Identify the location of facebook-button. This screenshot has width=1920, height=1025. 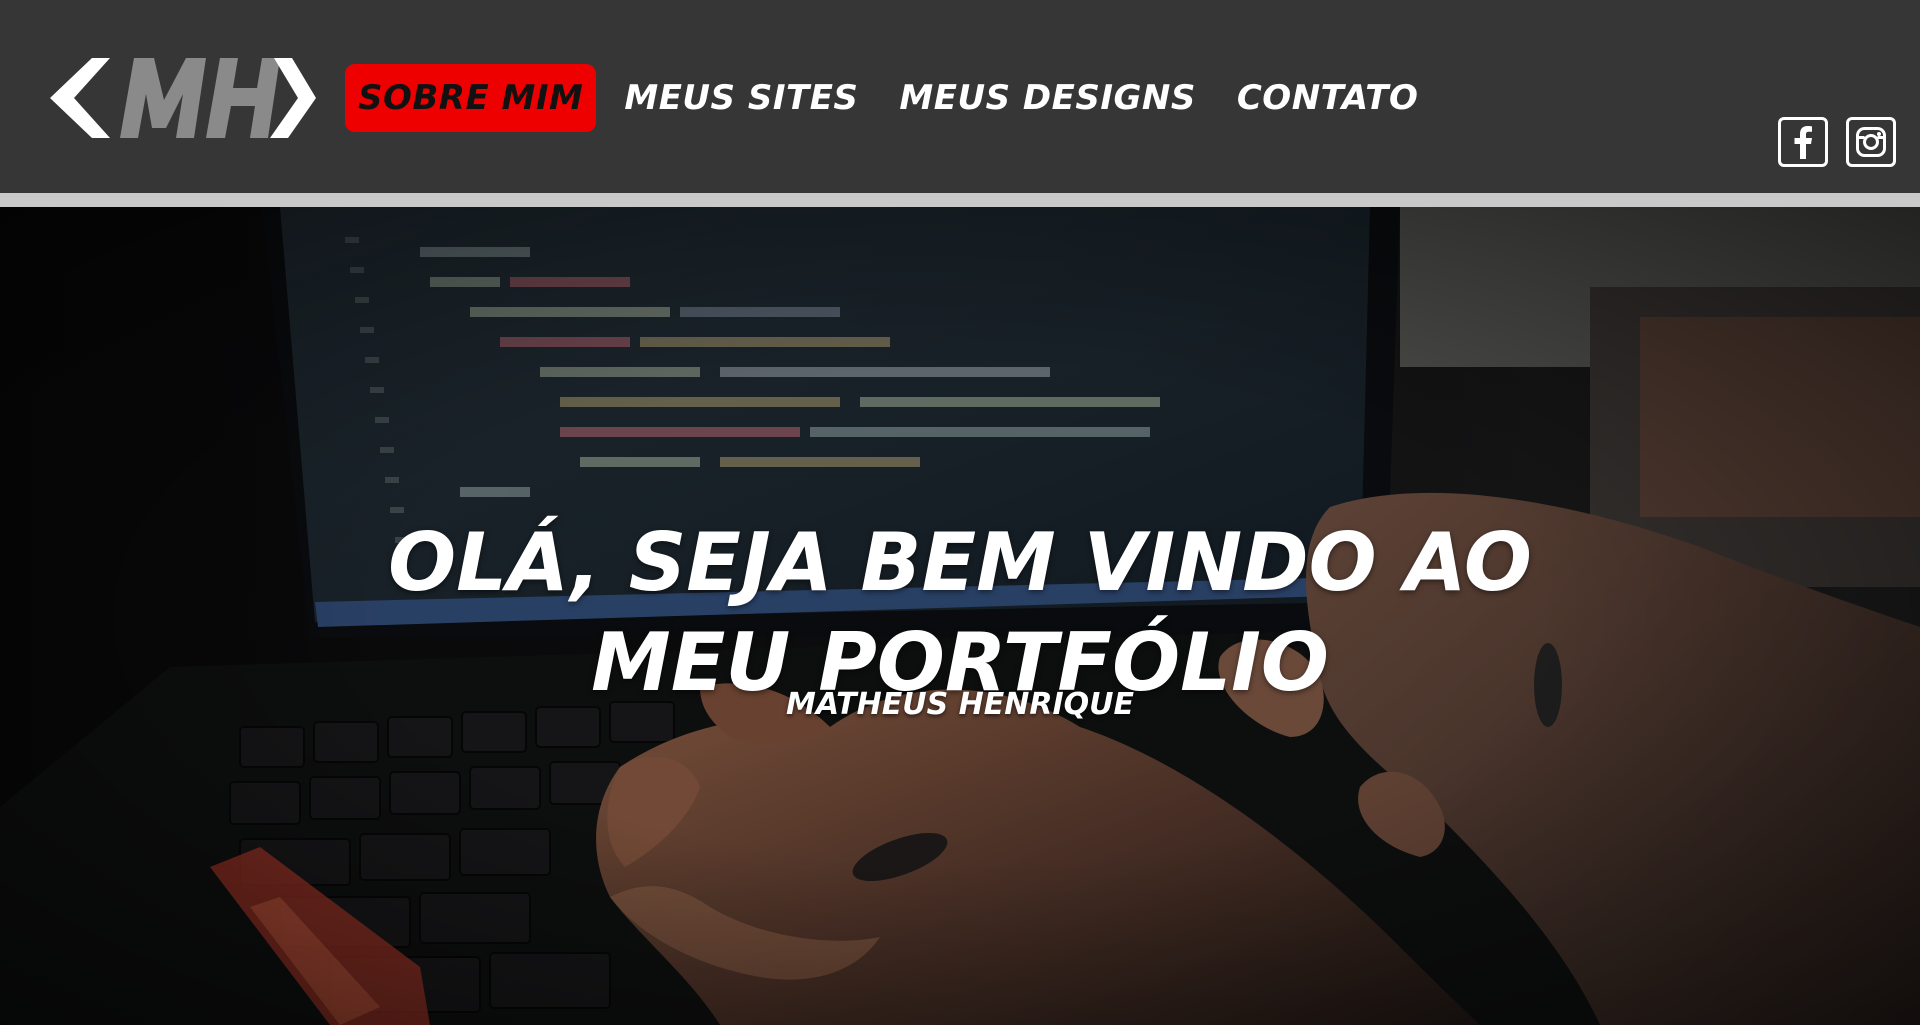
(1803, 142).